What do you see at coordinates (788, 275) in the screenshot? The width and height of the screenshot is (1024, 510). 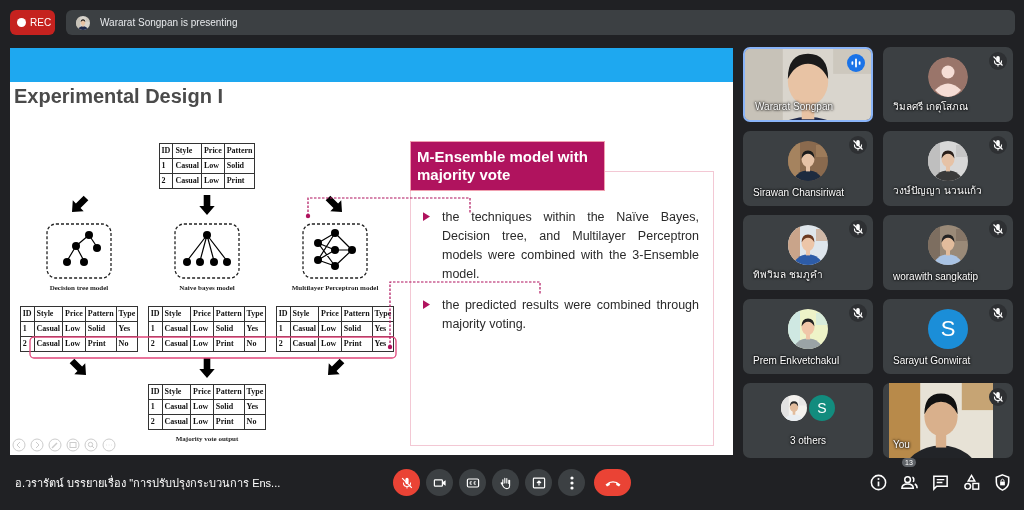 I see `participant-name: ทิพวิมล ชมภูคำ` at bounding box center [788, 275].